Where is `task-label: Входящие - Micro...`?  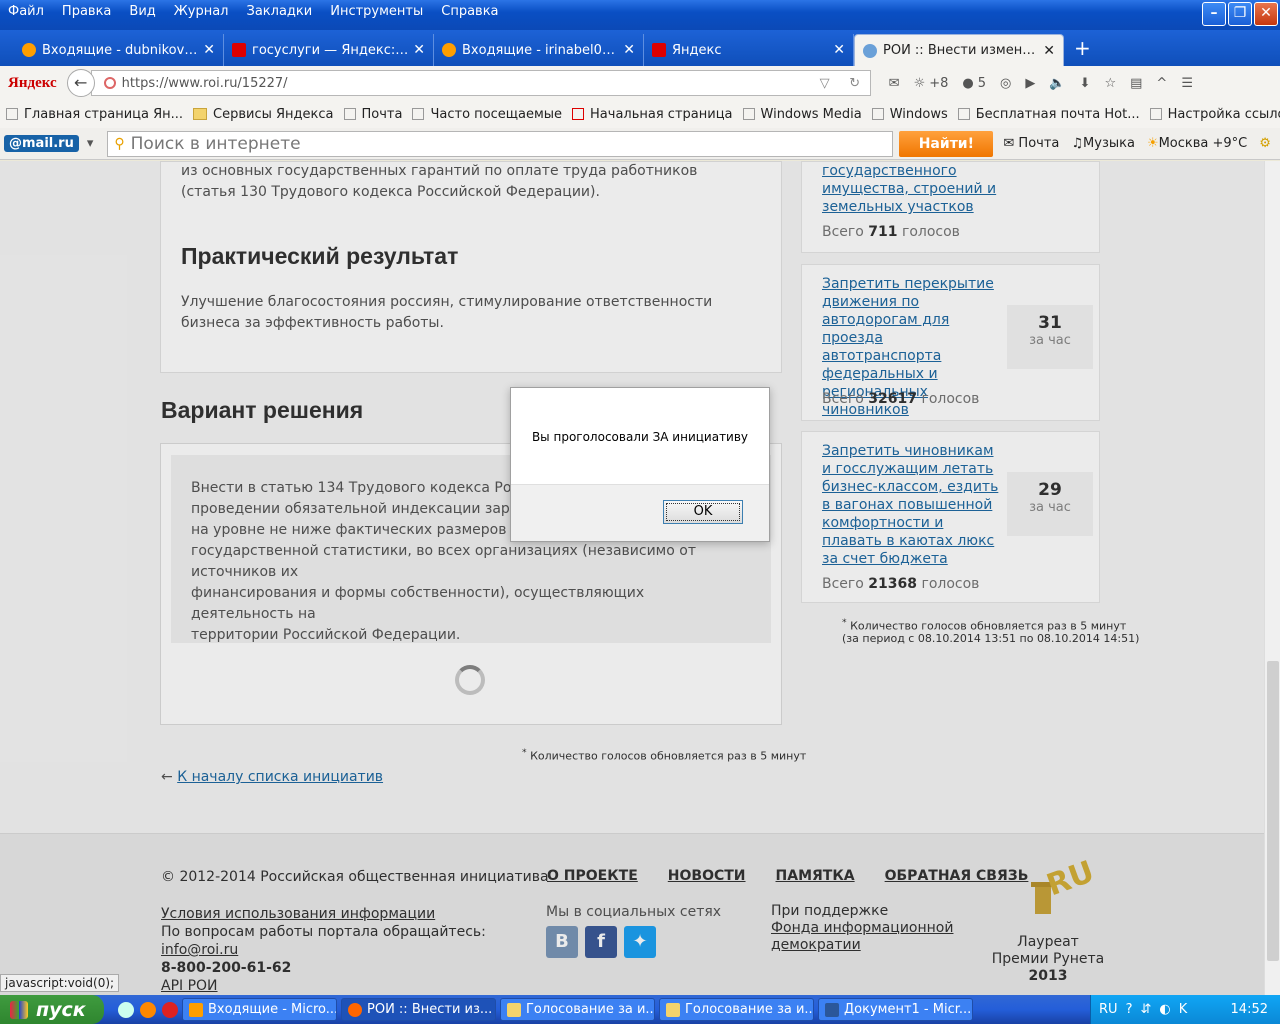 task-label: Входящие - Micro... is located at coordinates (272, 1009).